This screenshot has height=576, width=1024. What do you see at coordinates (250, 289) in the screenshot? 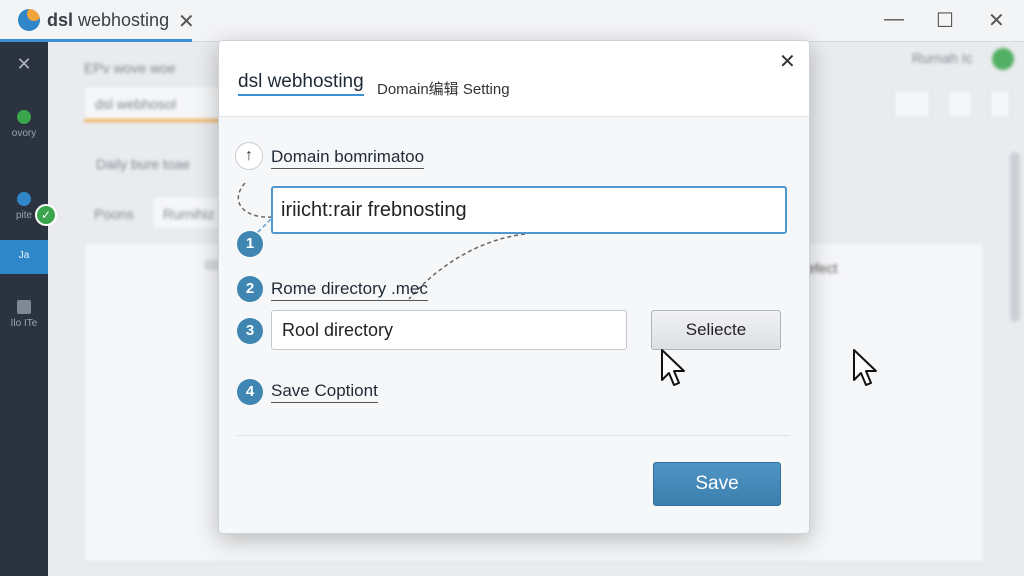
I see `step-2-icon: 2` at bounding box center [250, 289].